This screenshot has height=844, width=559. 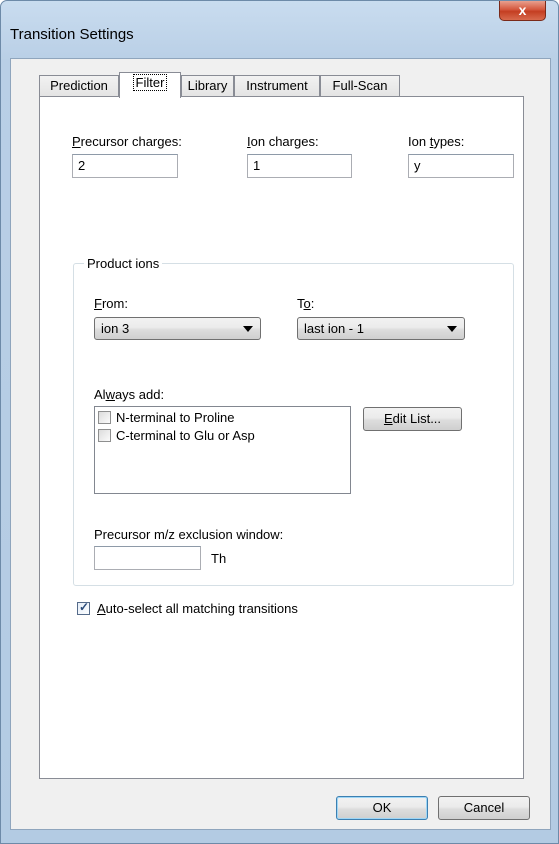 What do you see at coordinates (147, 558) in the screenshot?
I see `exclusion-window-input` at bounding box center [147, 558].